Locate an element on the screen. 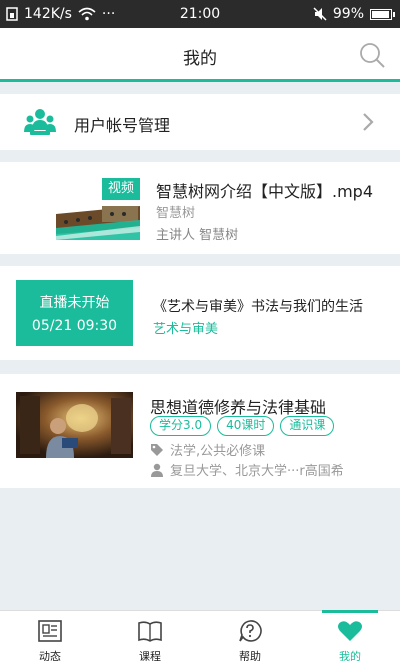 The image size is (400, 661). tag-icon is located at coordinates (157, 449).